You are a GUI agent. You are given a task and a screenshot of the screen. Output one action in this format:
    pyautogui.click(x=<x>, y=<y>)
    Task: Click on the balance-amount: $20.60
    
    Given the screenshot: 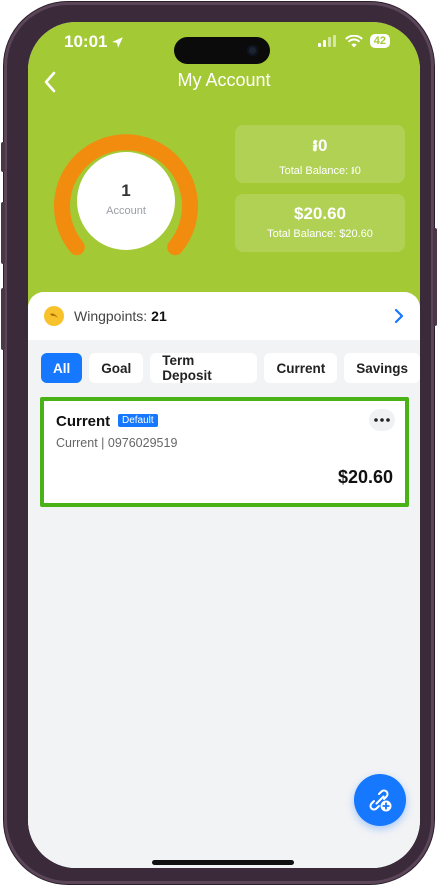 What is the action you would take?
    pyautogui.click(x=320, y=213)
    